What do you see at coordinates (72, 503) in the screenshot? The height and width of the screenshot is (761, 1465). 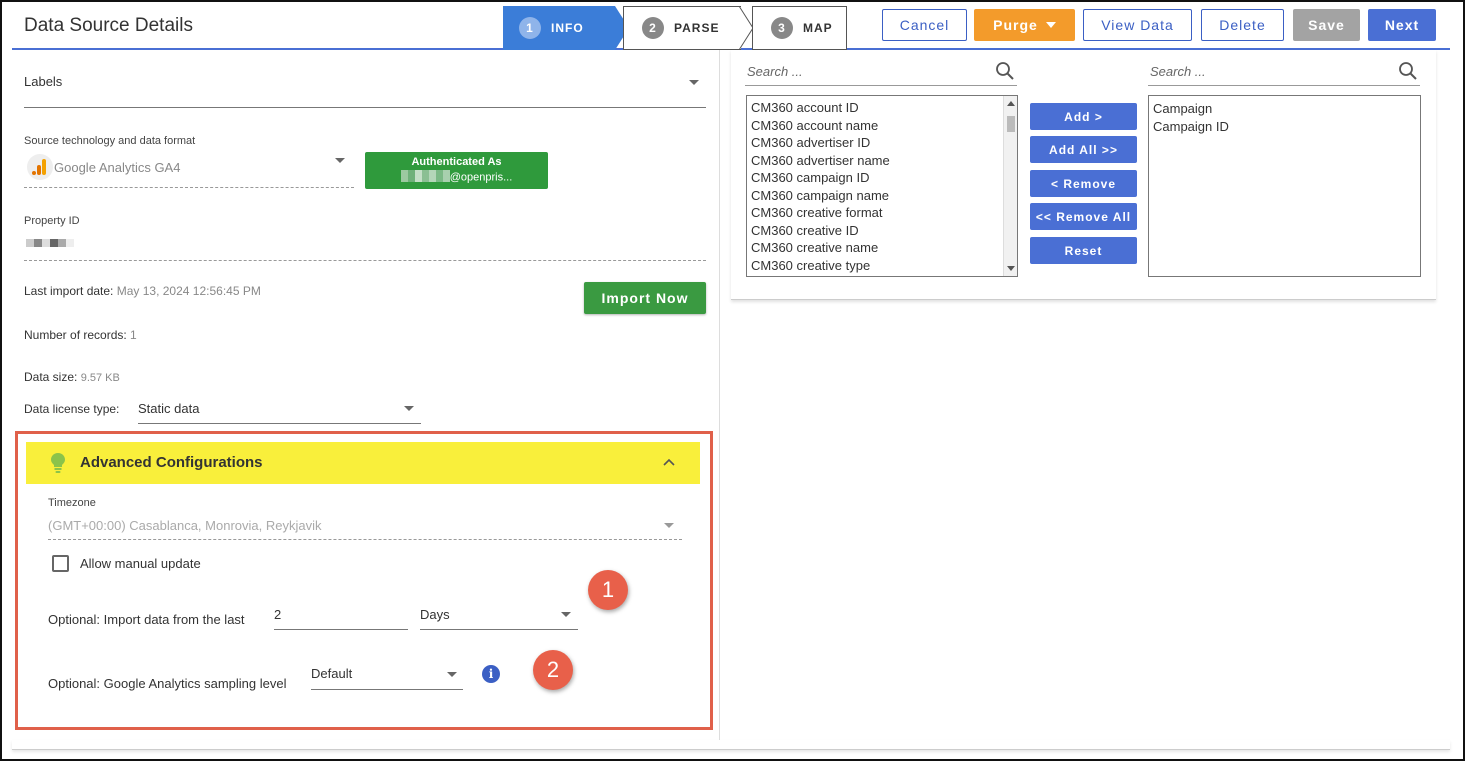 I see `timezone-label: Timezone` at bounding box center [72, 503].